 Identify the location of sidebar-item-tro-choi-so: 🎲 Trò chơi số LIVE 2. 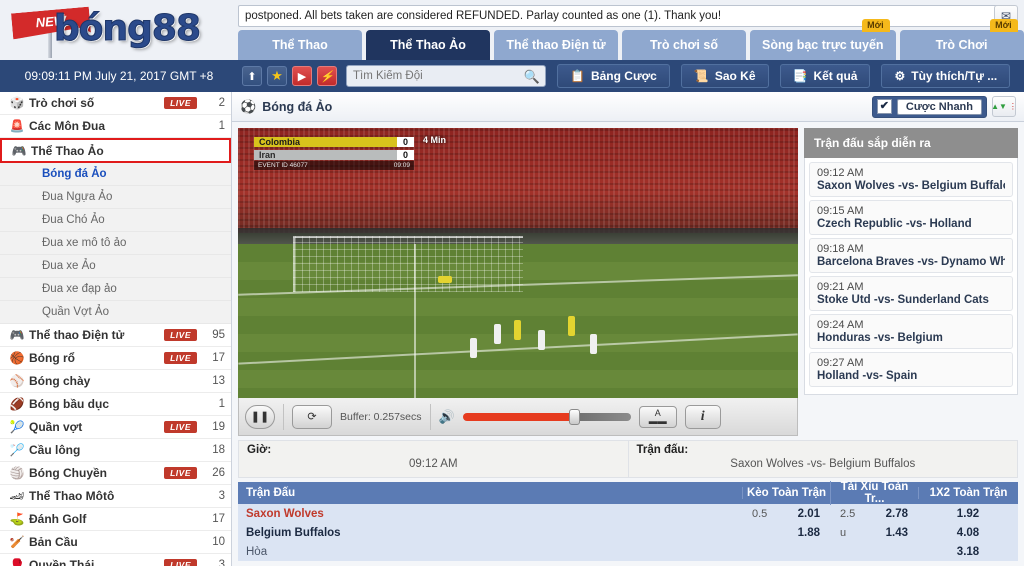
(115, 103).